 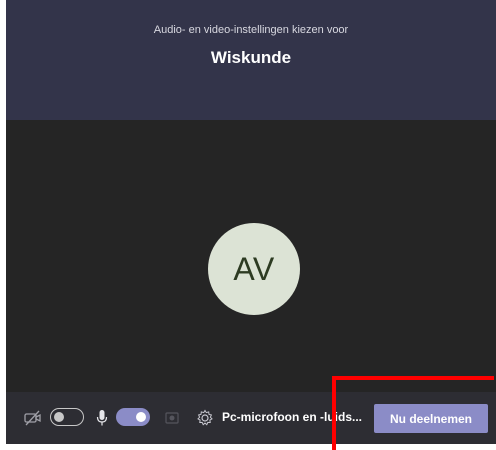 I want to click on background-blur-icon, so click(x=172, y=418).